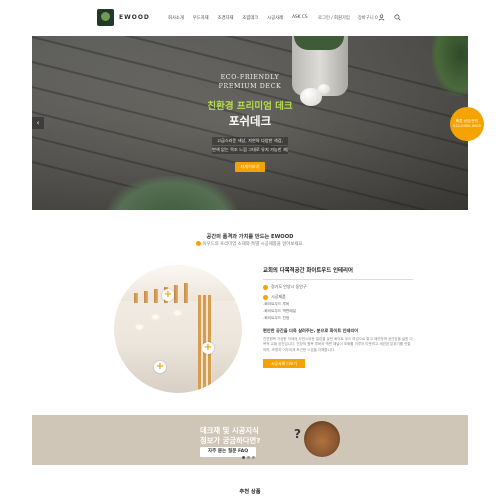  I want to click on nav-item-wood: 우드자재, so click(201, 18).